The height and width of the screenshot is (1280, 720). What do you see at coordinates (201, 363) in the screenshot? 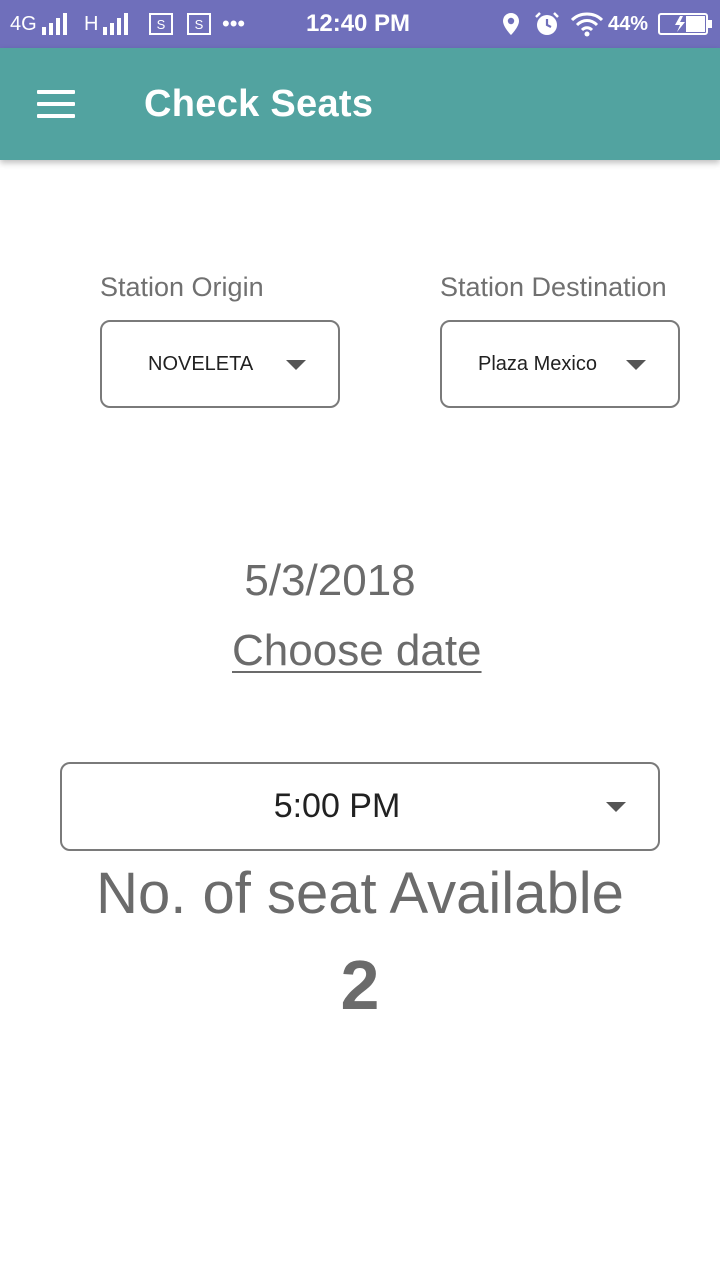
I see `station-origin-value: NOVELETA` at bounding box center [201, 363].